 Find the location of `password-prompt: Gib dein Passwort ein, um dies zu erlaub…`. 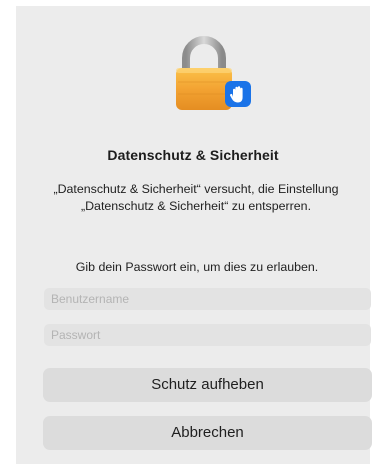

password-prompt: Gib dein Passwort ein, um dies zu erlaub… is located at coordinates (197, 267).